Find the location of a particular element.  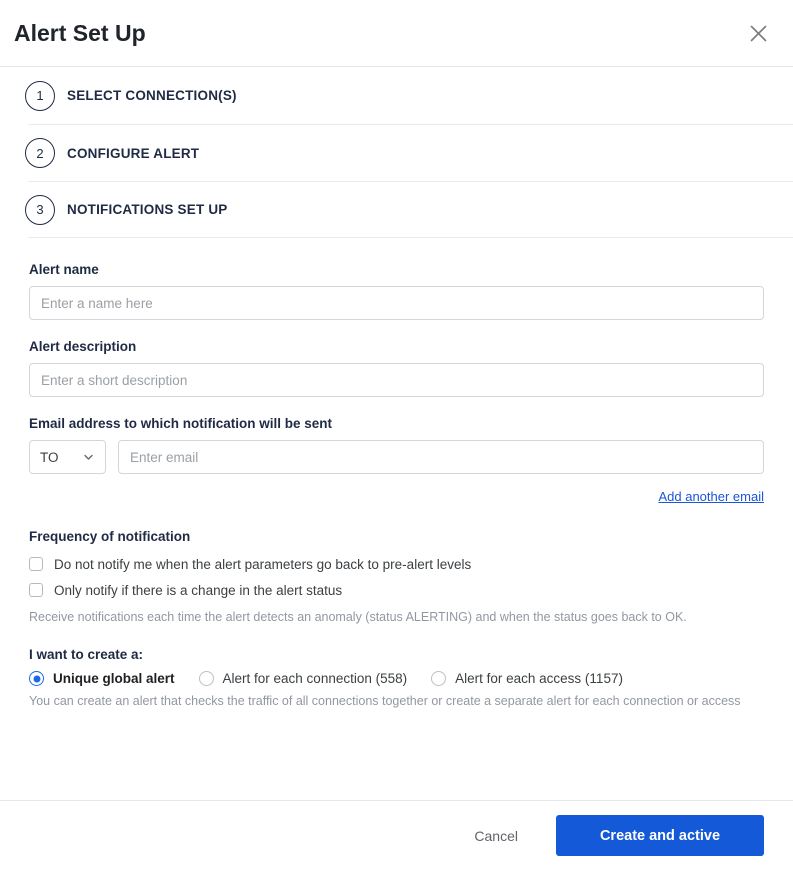

step-label: SELECT CONNECTION(S) is located at coordinates (152, 95).